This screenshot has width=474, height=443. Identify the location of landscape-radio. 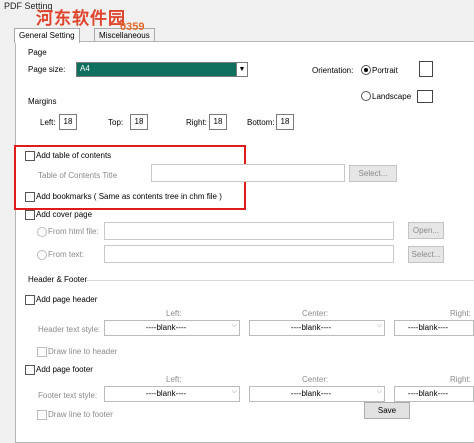
(366, 96).